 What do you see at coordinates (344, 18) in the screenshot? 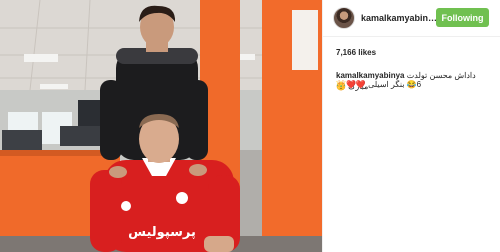
I see `avatar` at bounding box center [344, 18].